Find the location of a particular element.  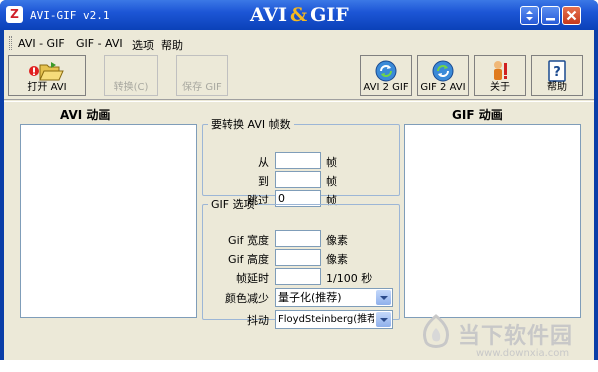

open-avi-button: 打开 AVI is located at coordinates (47, 75).